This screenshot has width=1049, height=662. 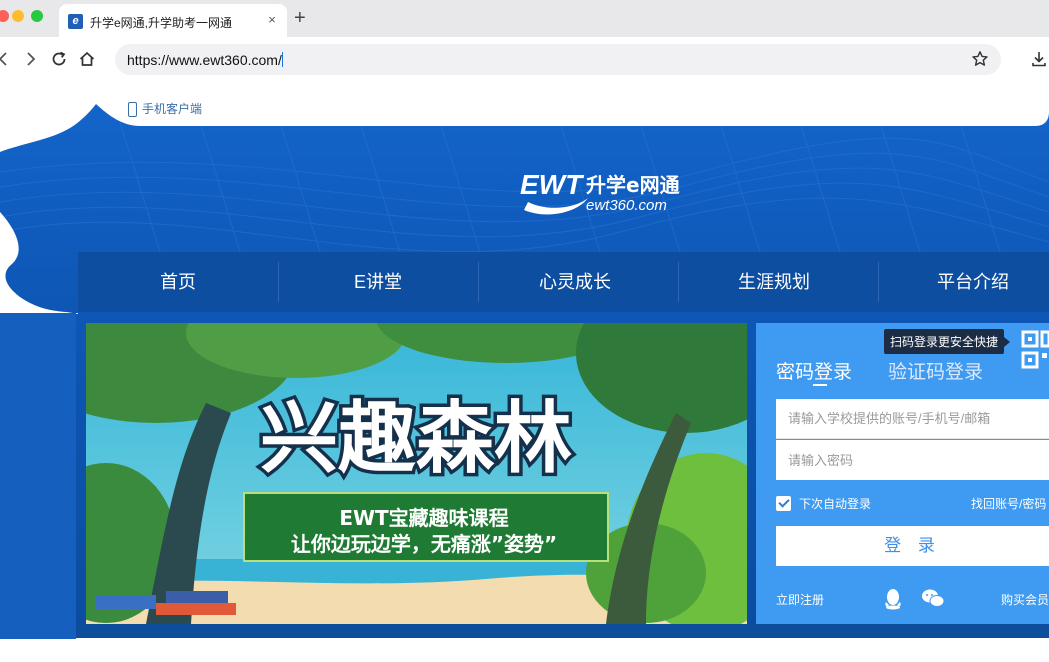 I want to click on nav-item-home: 首页, so click(x=178, y=282).